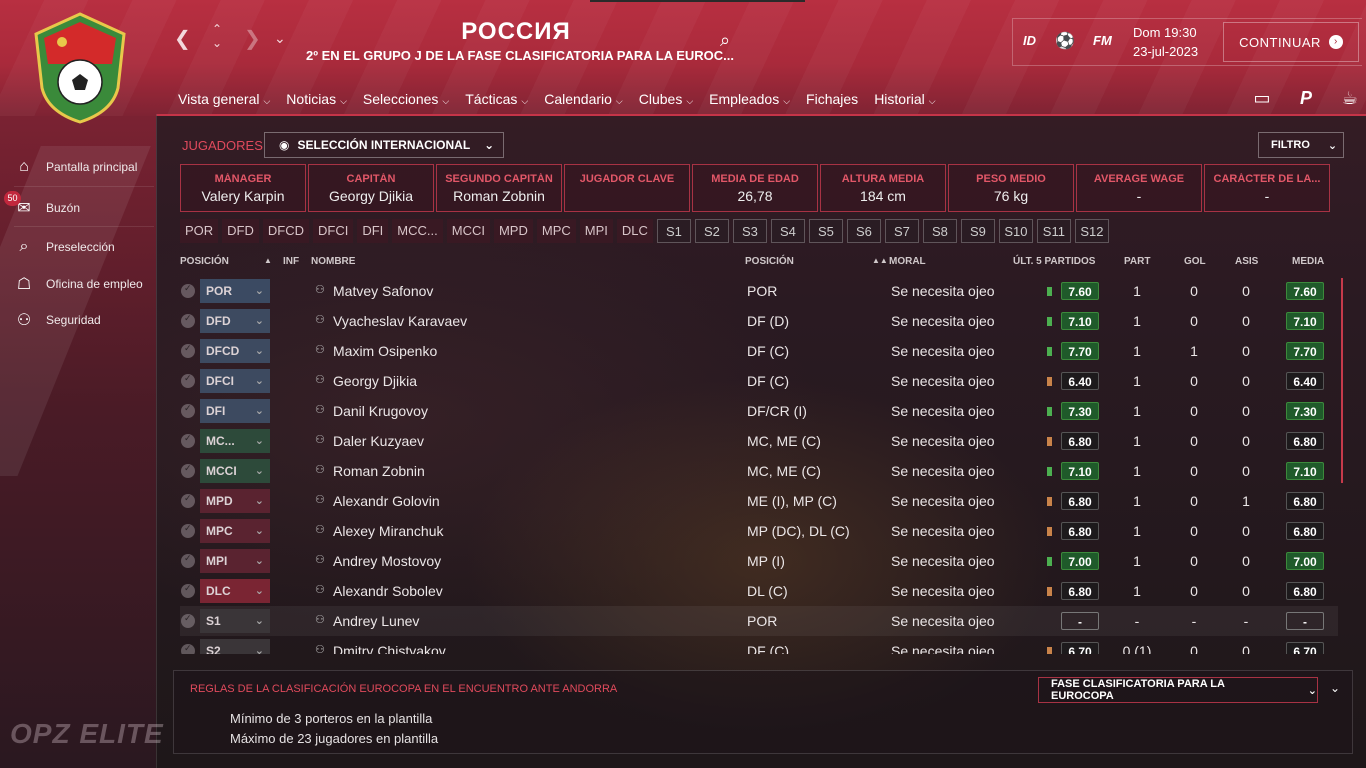 This screenshot has width=1366, height=768. Describe the element at coordinates (333, 231) in the screenshot. I see `position-filter-chip: DFCI` at that location.